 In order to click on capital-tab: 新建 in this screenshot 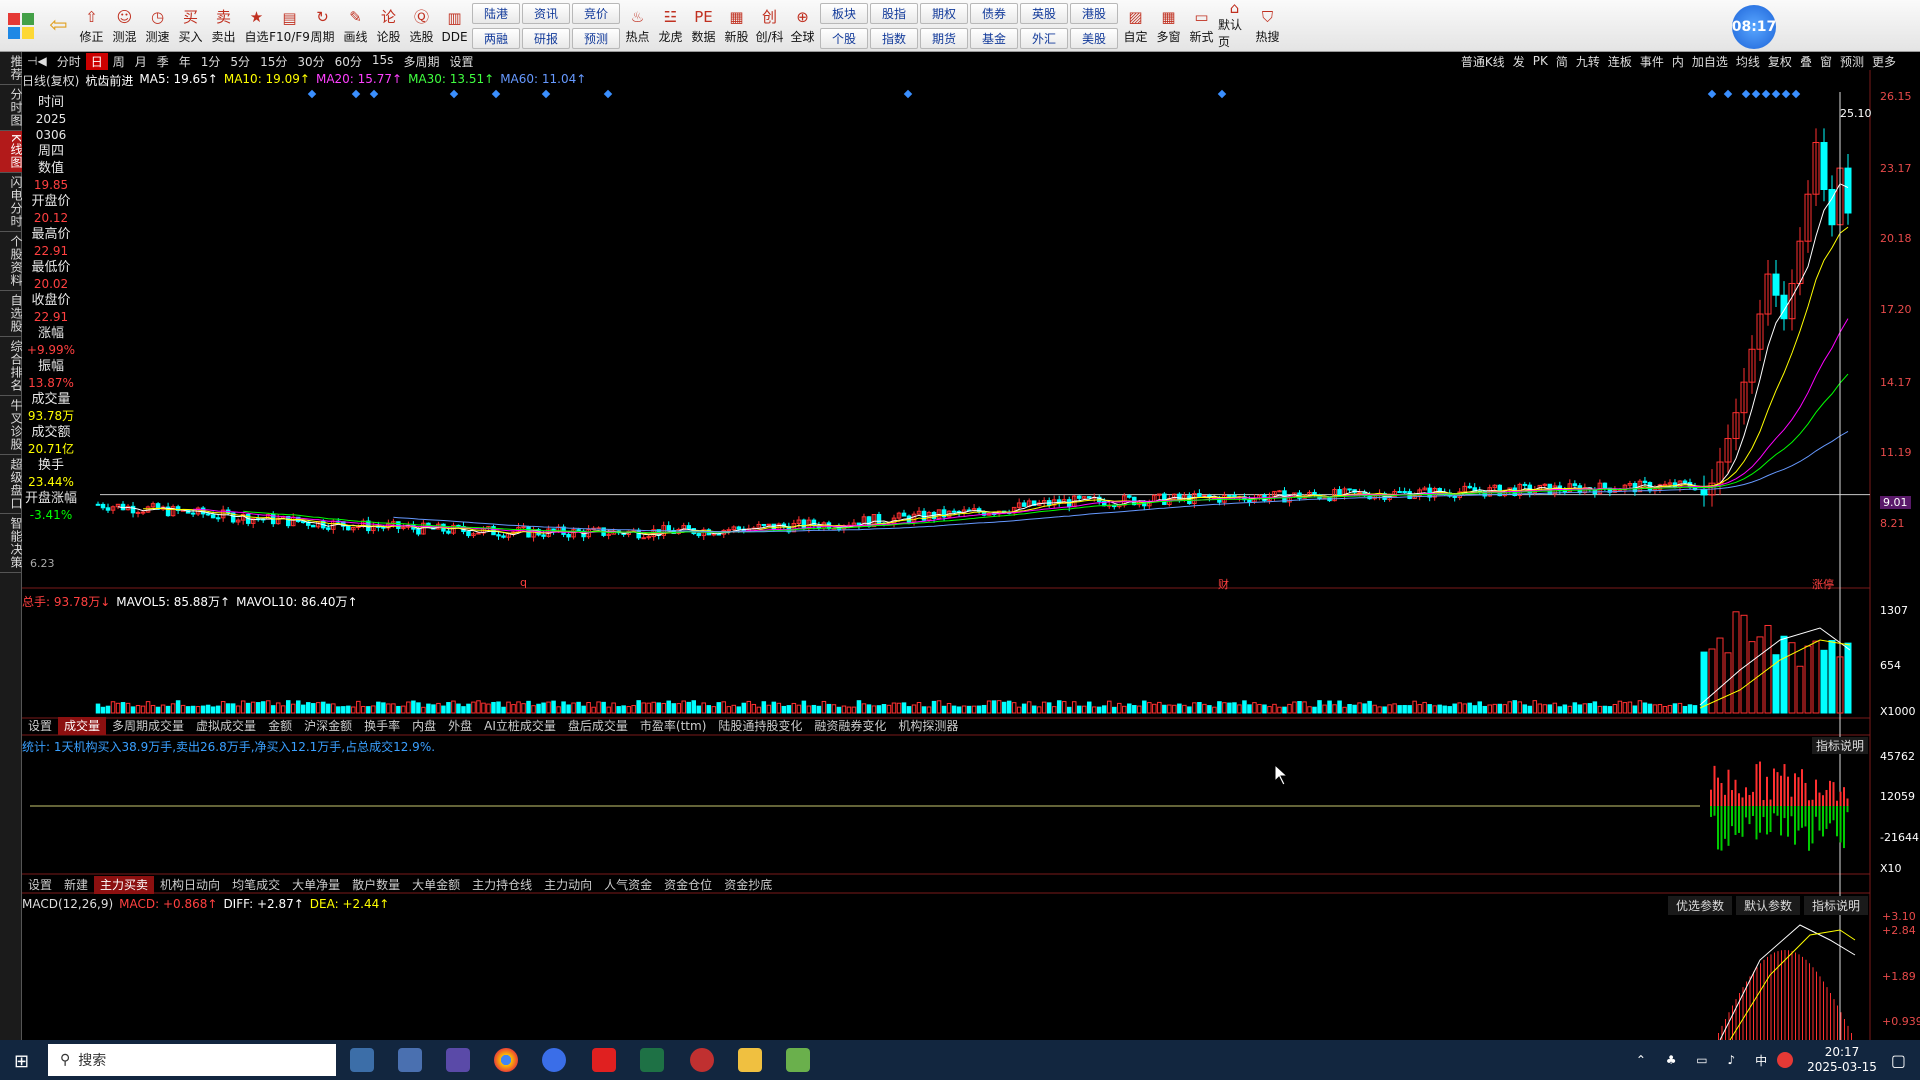, I will do `click(76, 885)`.